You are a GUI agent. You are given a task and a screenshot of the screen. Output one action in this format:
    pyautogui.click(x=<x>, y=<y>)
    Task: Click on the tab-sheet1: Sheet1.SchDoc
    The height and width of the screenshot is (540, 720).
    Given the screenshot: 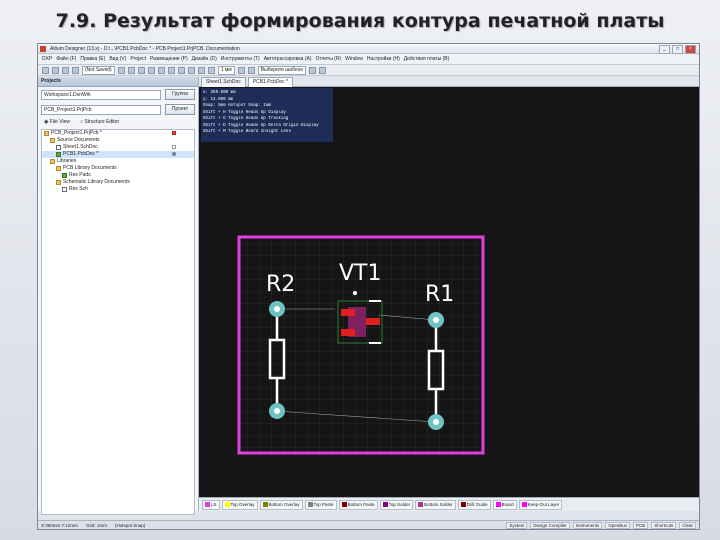 What is the action you would take?
    pyautogui.click(x=223, y=82)
    